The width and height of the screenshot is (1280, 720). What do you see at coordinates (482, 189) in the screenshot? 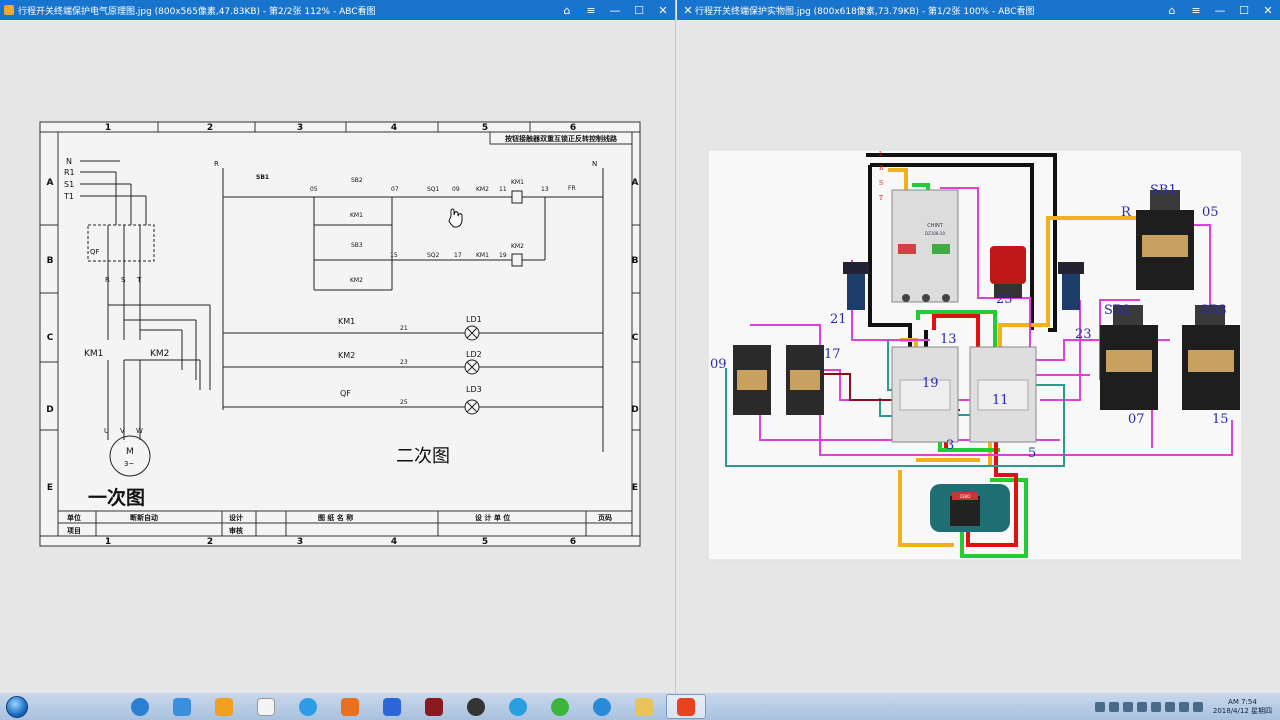
I see `km2-contact-label: KM2` at bounding box center [482, 189].